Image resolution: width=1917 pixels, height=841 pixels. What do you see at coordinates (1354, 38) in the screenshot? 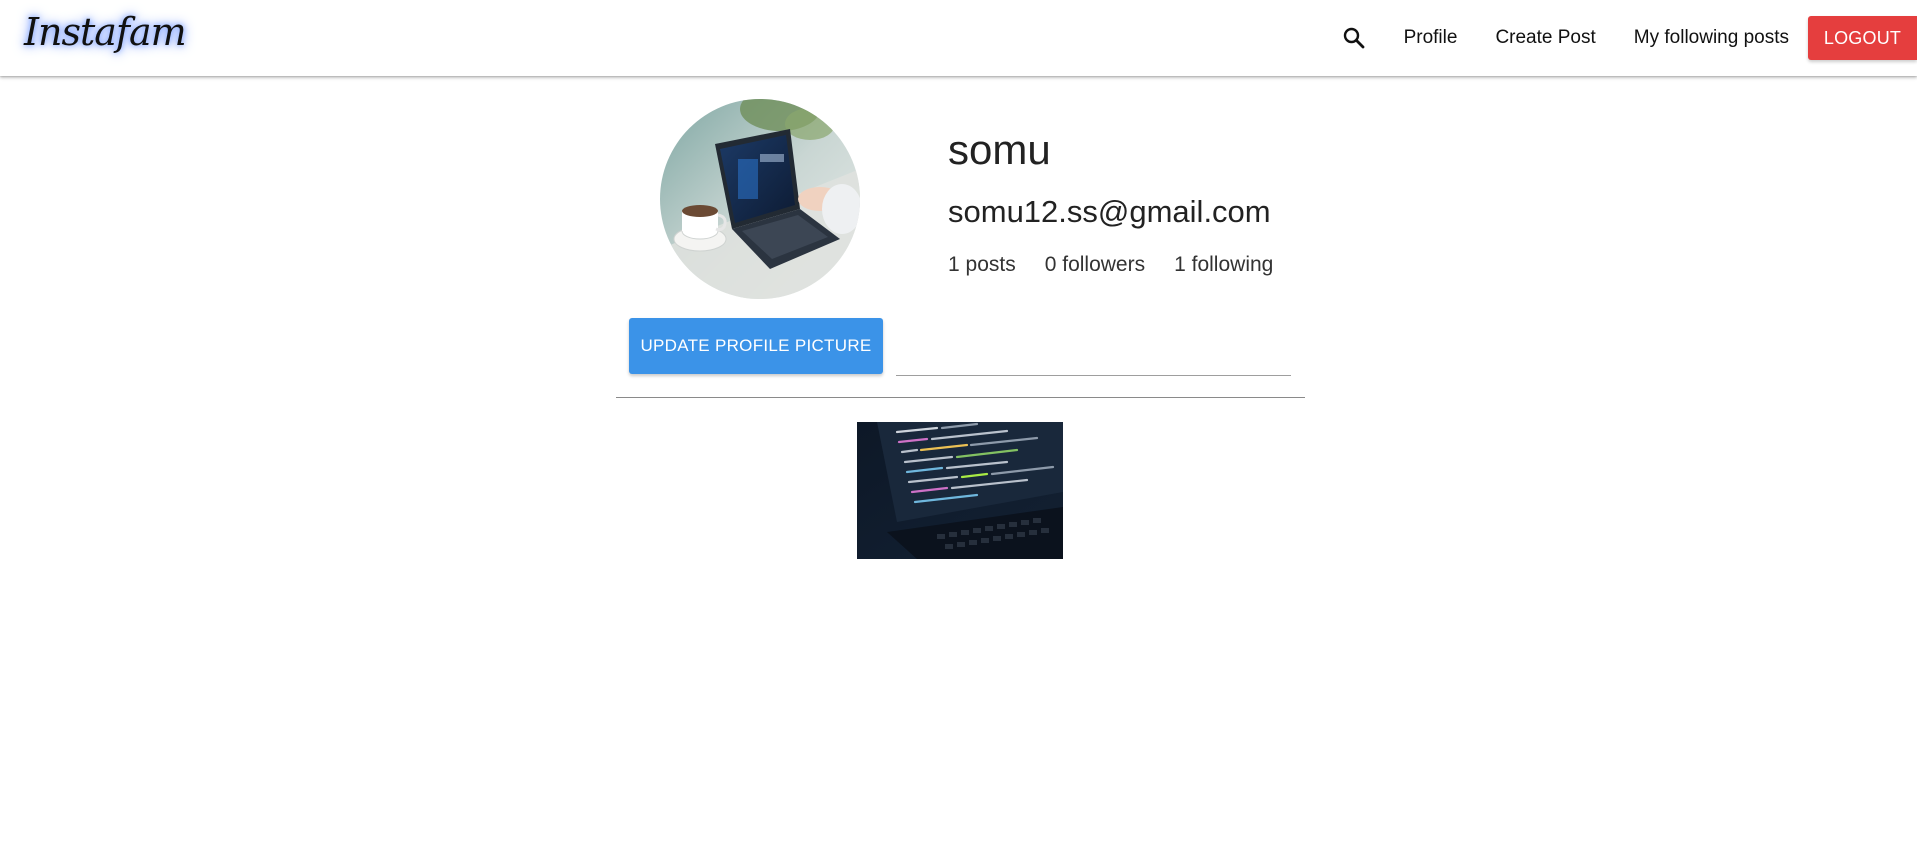
I see `search-icon` at bounding box center [1354, 38].